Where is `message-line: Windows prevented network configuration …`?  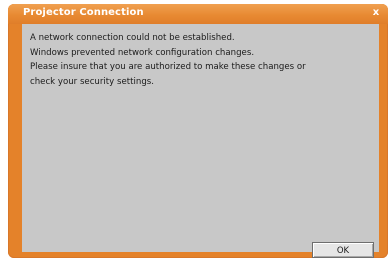 message-line: Windows prevented network configuration … is located at coordinates (142, 52).